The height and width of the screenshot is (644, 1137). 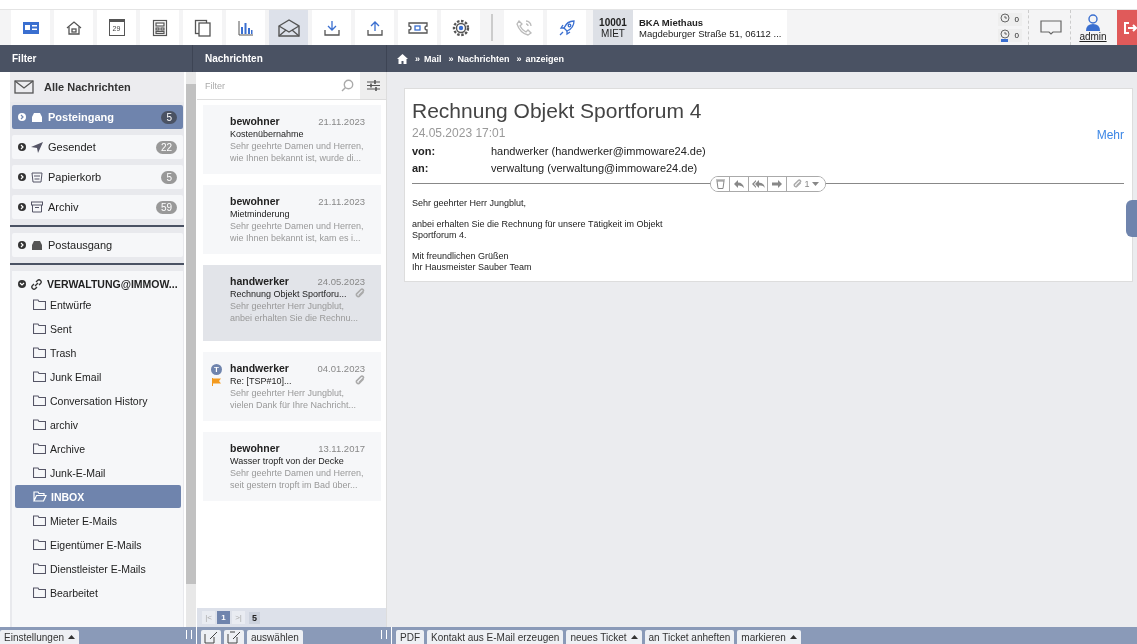 I want to click on reply-all-button, so click(x=758, y=184).